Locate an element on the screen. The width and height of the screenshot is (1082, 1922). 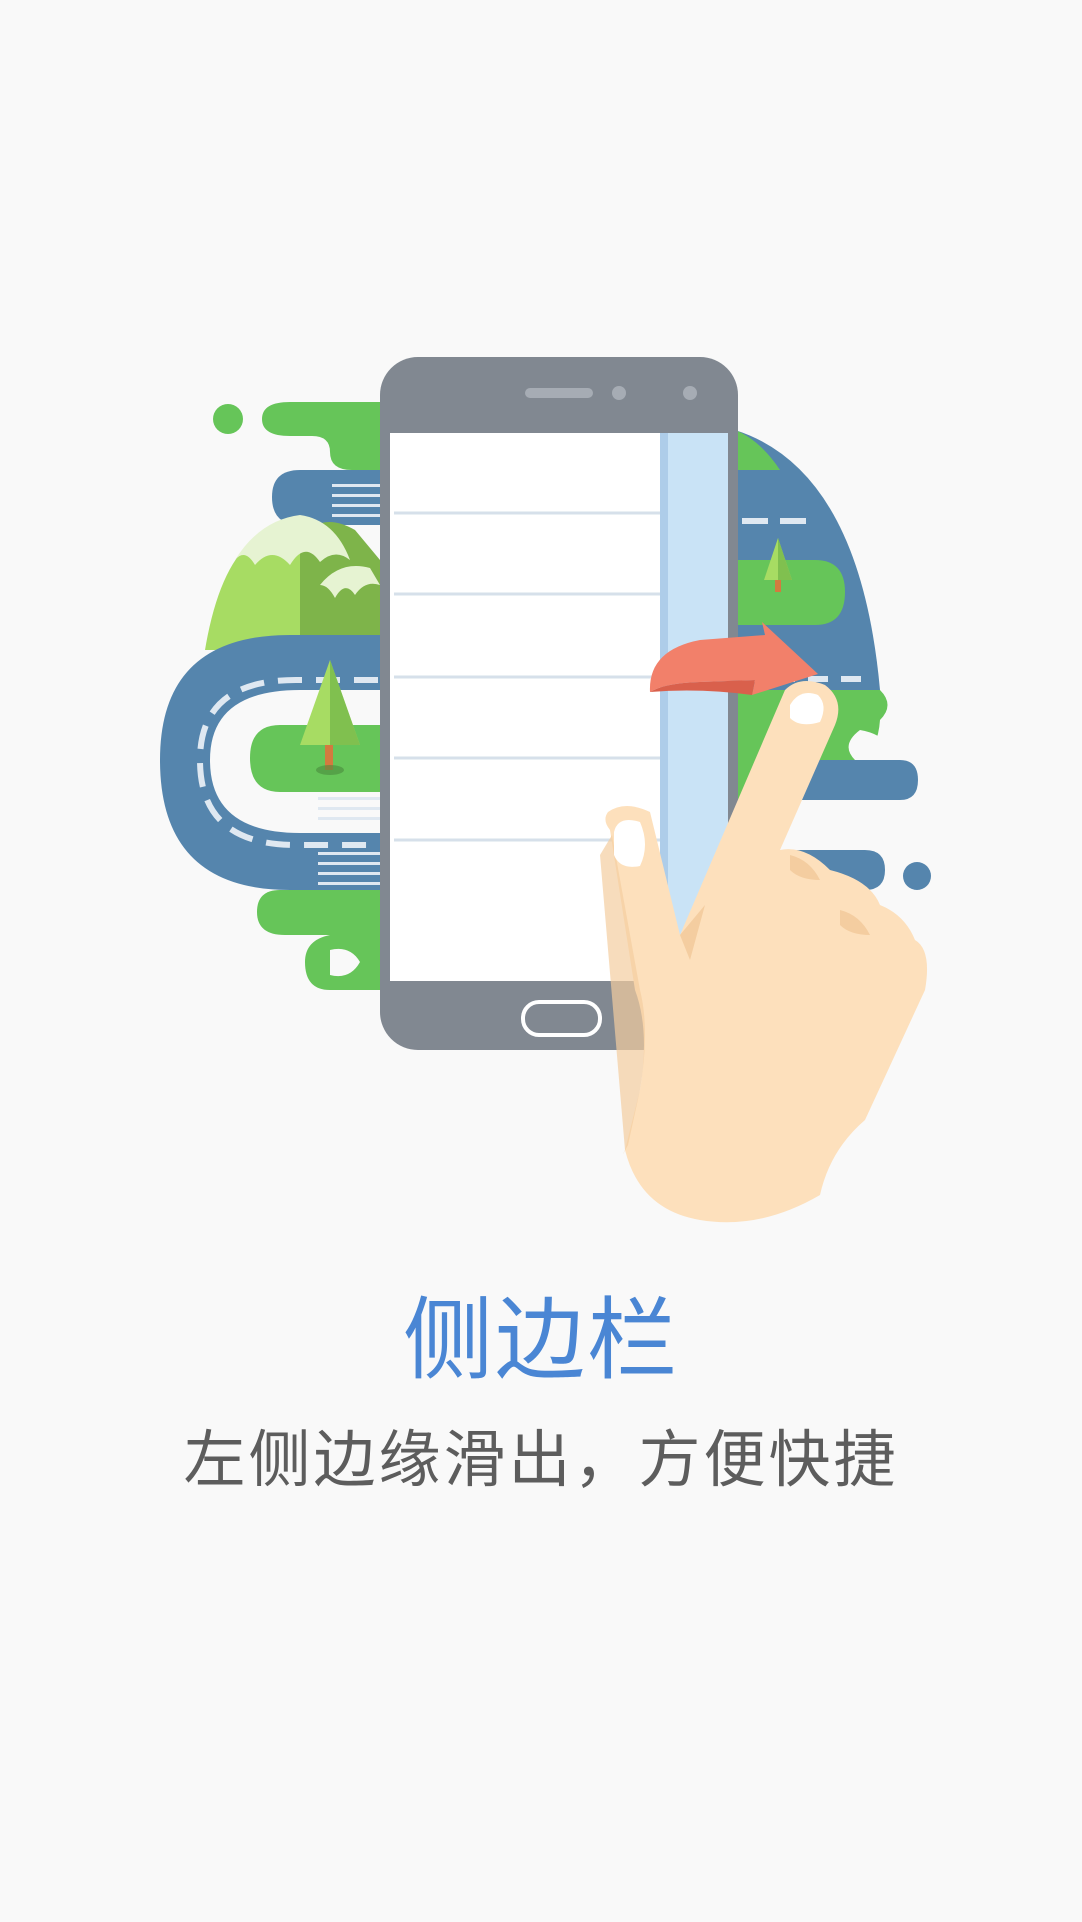
feature-description: 左侧边缘滑出，方便快捷 is located at coordinates (541, 1459).